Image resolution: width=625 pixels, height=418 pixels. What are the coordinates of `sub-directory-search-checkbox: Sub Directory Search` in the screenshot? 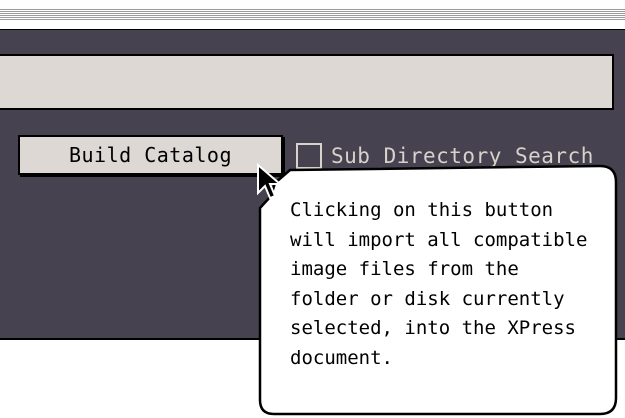 It's located at (445, 156).